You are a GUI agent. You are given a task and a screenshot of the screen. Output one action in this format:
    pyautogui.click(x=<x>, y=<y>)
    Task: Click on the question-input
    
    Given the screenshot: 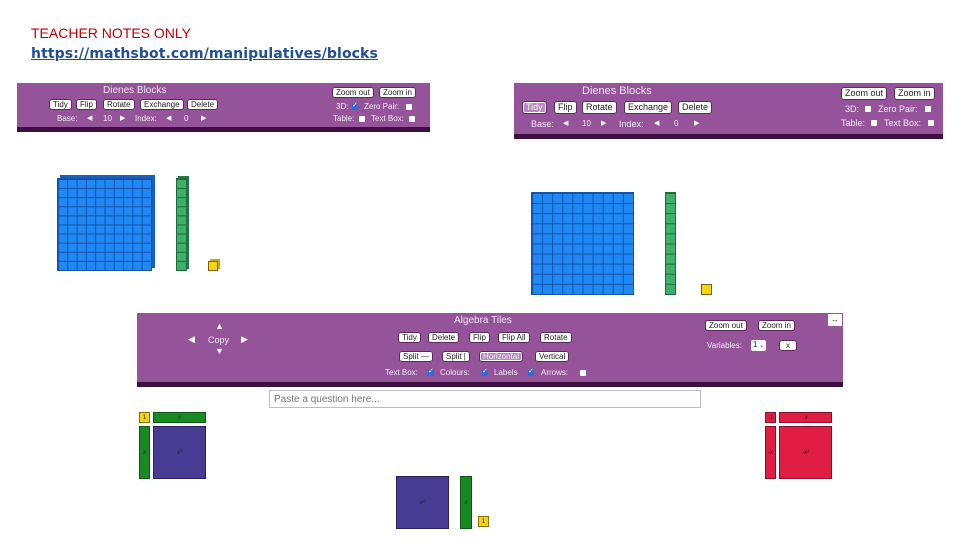 What is the action you would take?
    pyautogui.click(x=485, y=399)
    